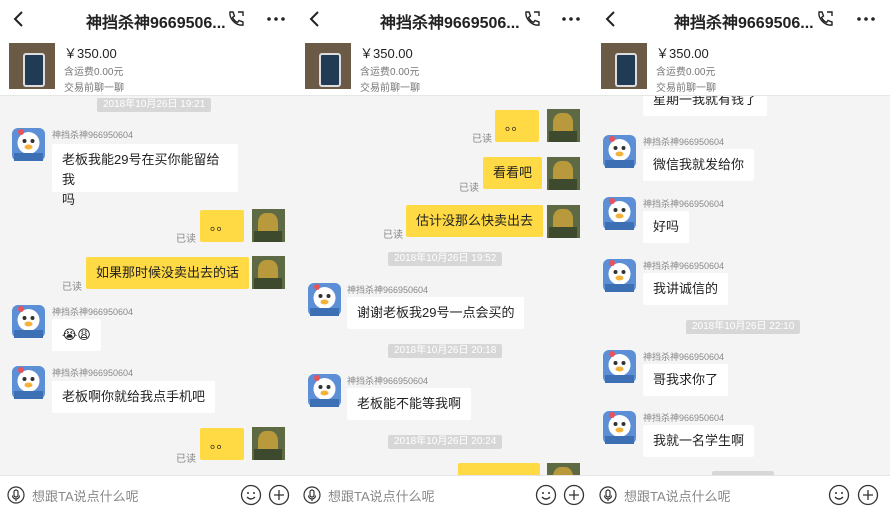  I want to click on message-bubble: 老板我能29号在买你能留给我 吗, so click(145, 175).